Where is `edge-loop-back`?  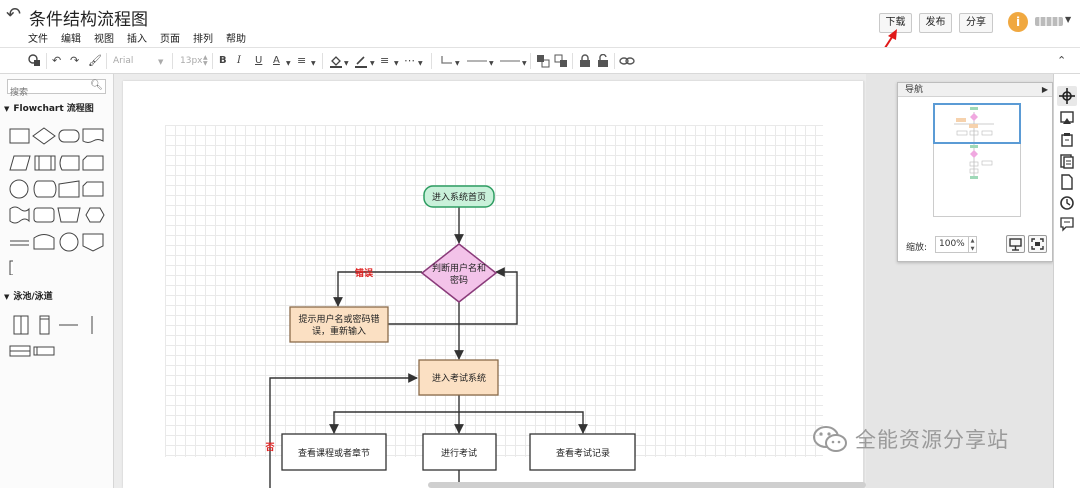 edge-loop-back is located at coordinates (343, 430).